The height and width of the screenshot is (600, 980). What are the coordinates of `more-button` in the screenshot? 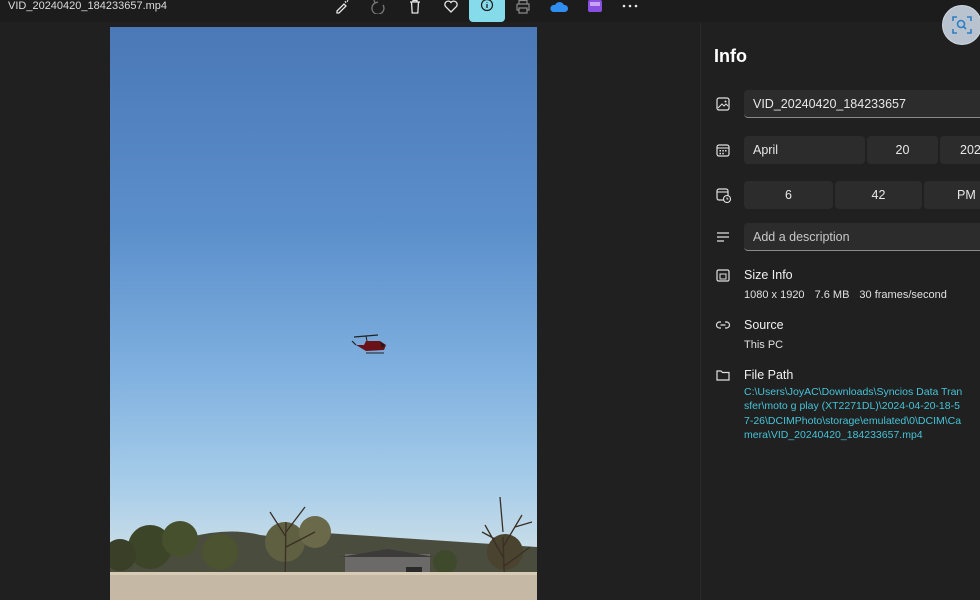 It's located at (630, 11).